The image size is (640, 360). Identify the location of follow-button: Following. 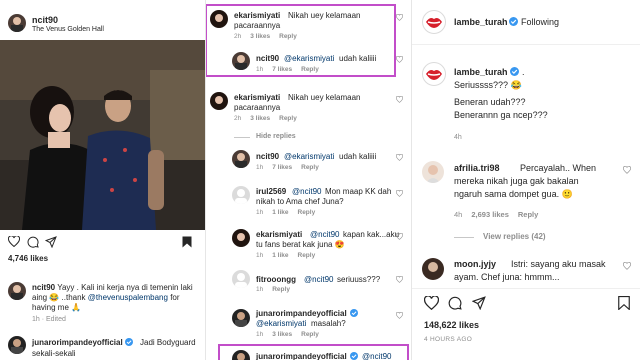
(540, 22).